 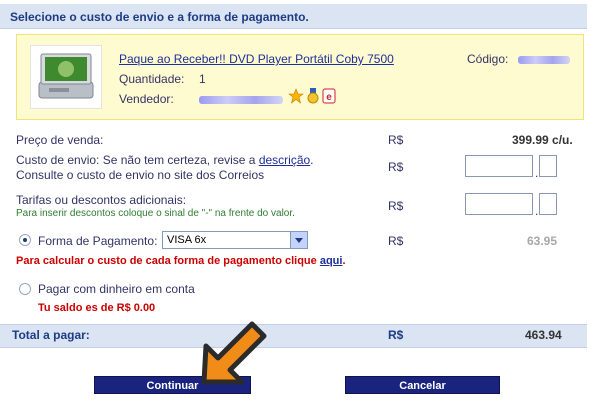 What do you see at coordinates (97, 308) in the screenshot?
I see `saldo-text: Tu saldo es de R$ 0.00` at bounding box center [97, 308].